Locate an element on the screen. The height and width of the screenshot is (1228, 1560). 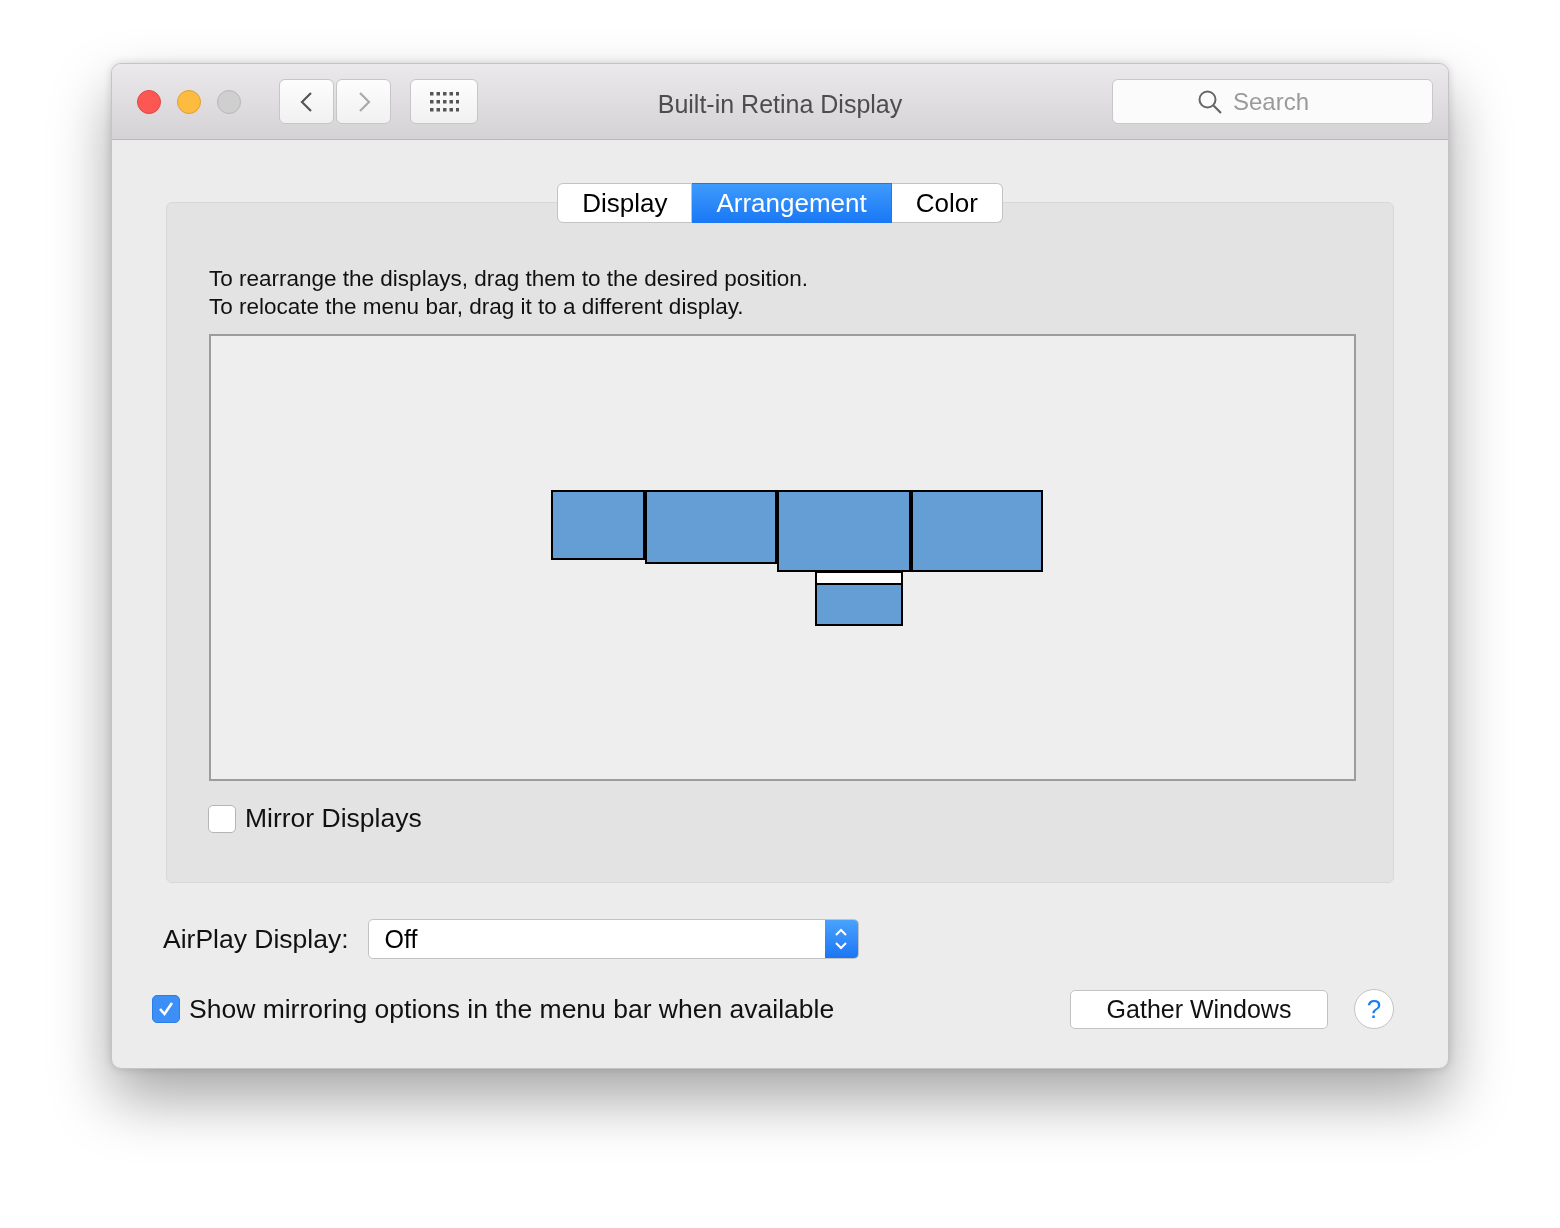
show-all-button is located at coordinates (444, 101).